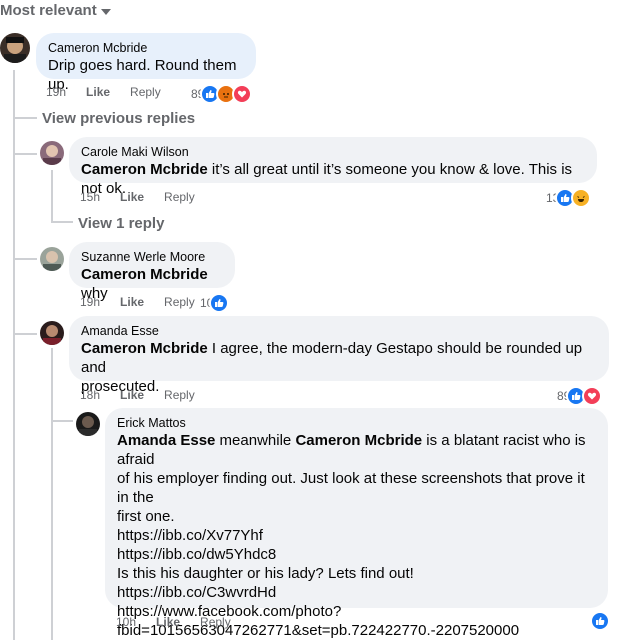  I want to click on comment-time: 15h, so click(90, 197).